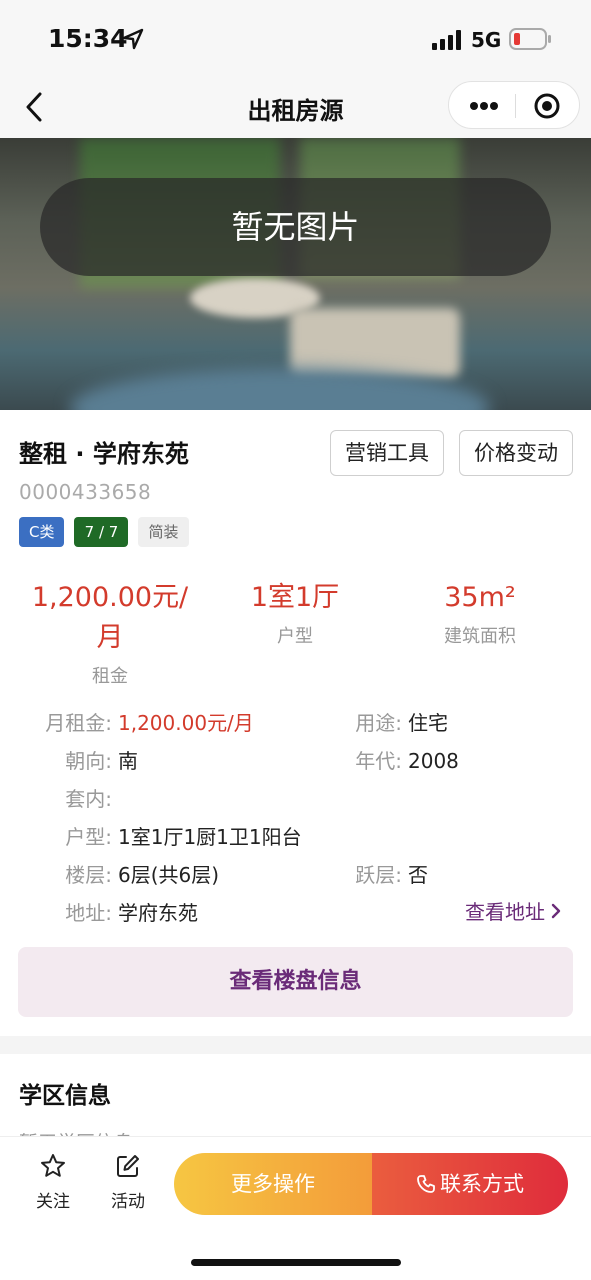 The image size is (591, 1280). What do you see at coordinates (446, 40) in the screenshot?
I see `signal-icon` at bounding box center [446, 40].